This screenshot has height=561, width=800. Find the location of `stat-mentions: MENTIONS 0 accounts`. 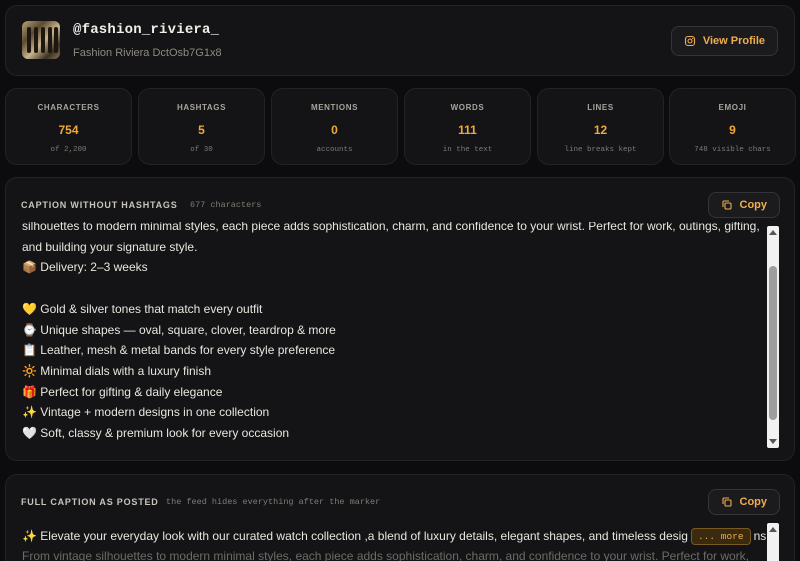

stat-mentions: MENTIONS 0 accounts is located at coordinates (334, 126).